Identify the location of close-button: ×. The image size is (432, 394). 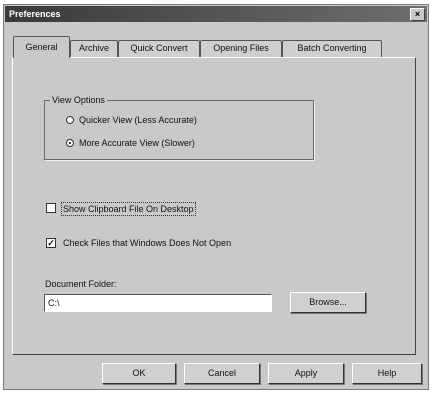
(417, 14).